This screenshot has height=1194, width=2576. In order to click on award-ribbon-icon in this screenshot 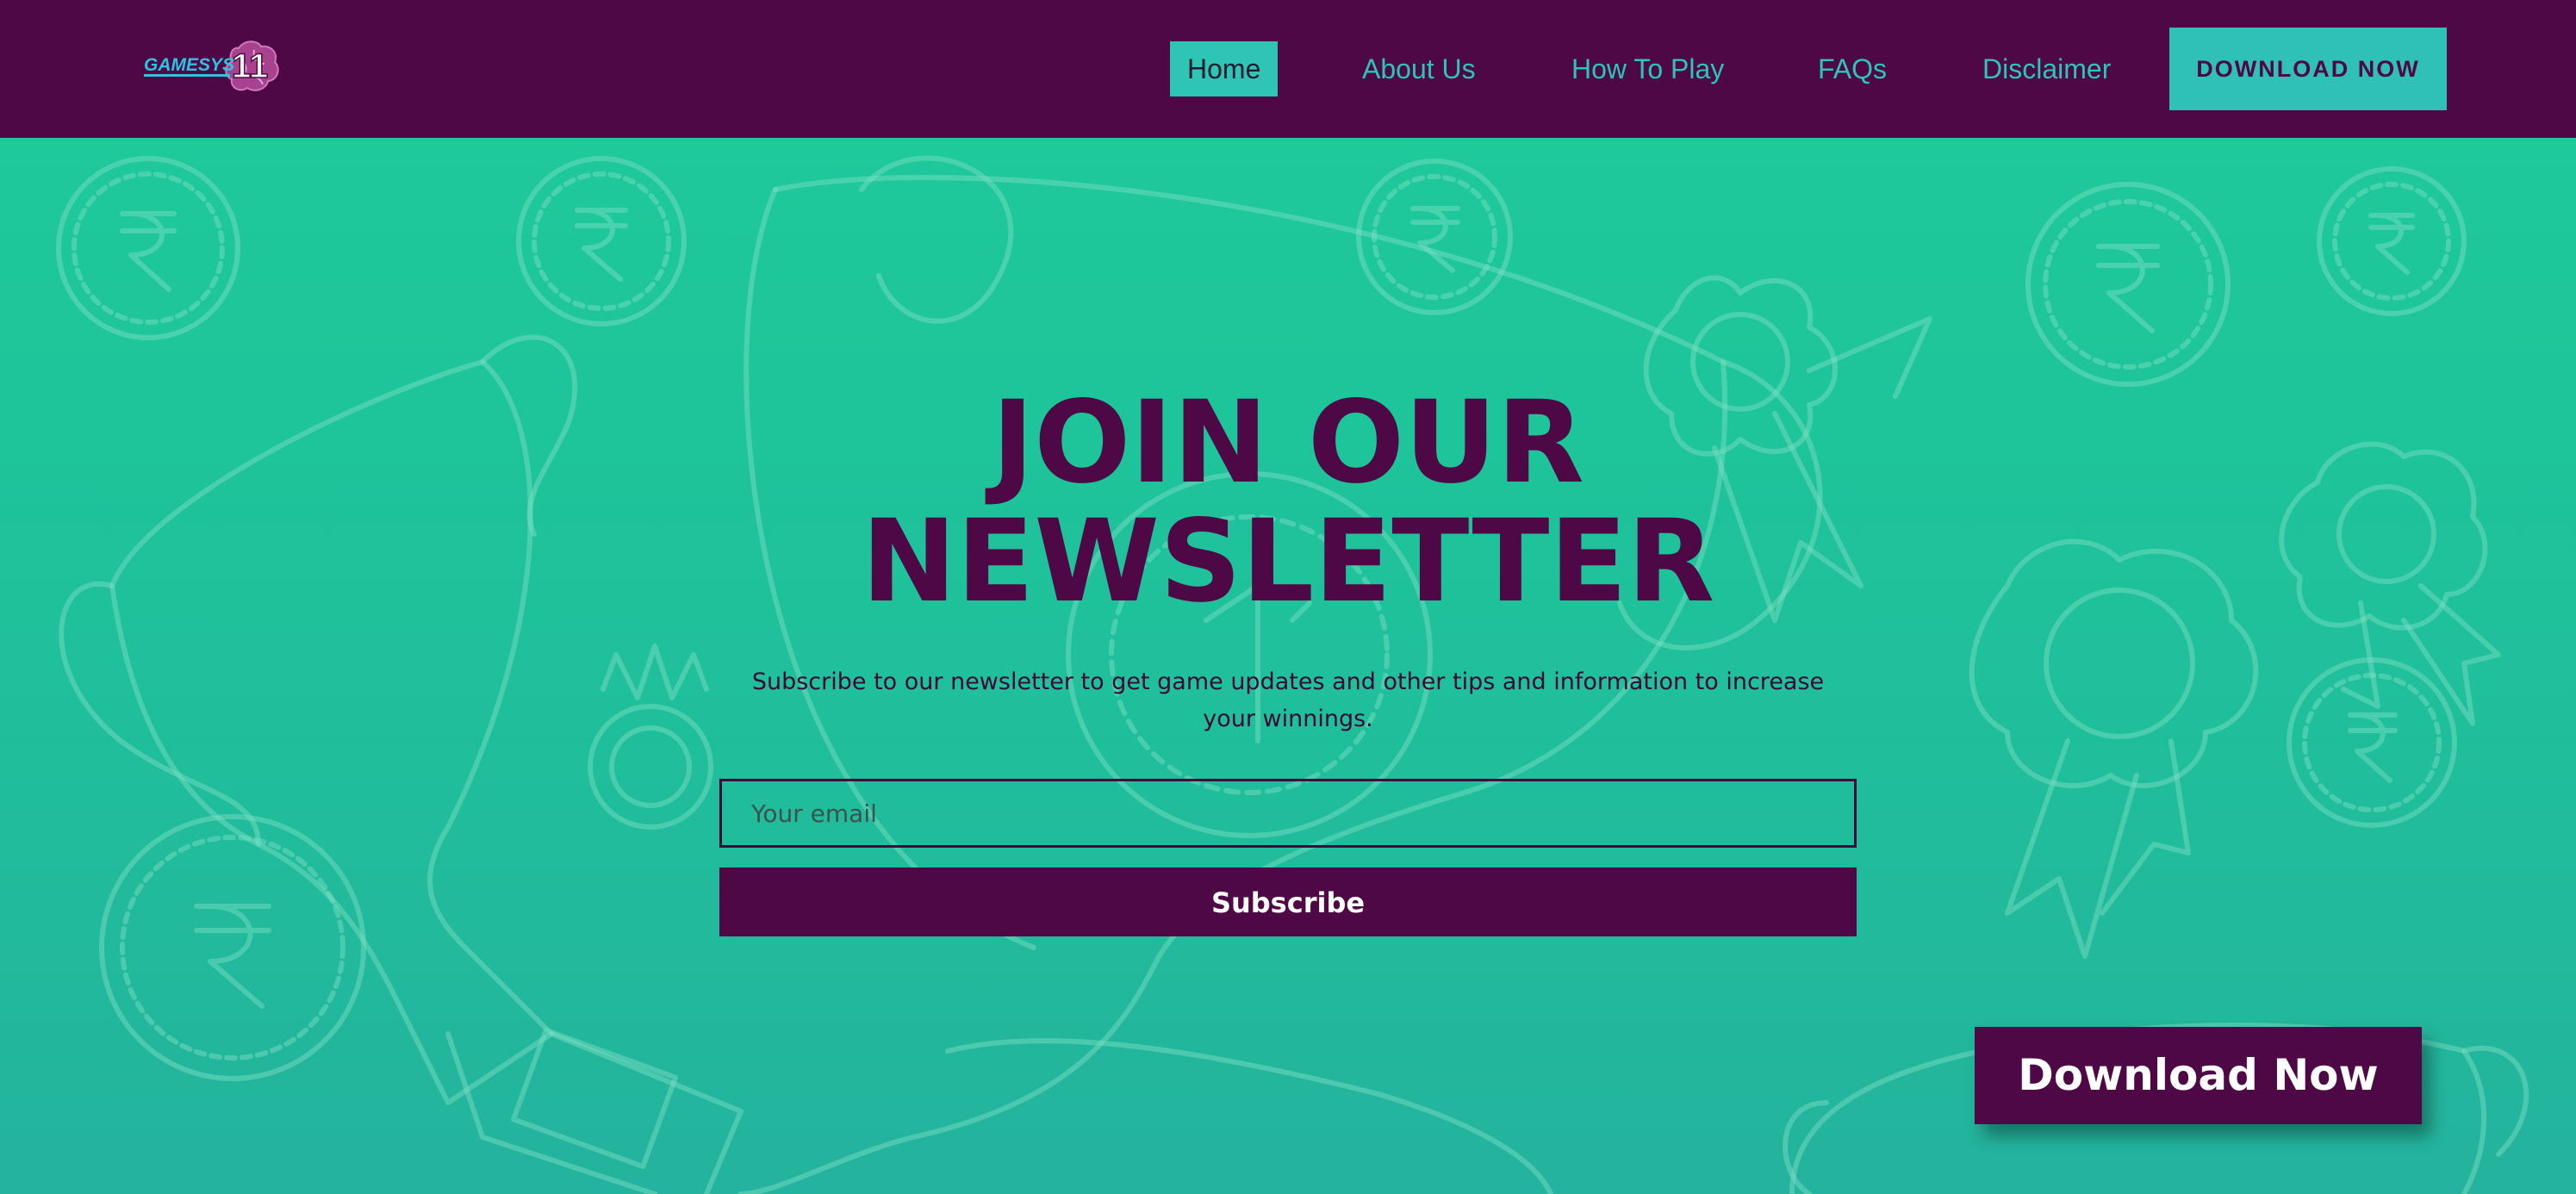, I will do `click(651, 737)`.